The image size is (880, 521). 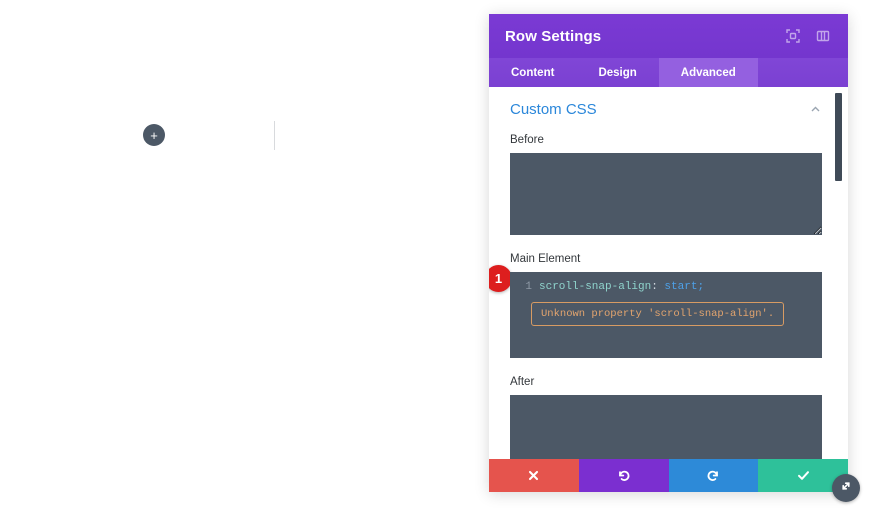 I want to click on css-property-token: scroll-snap-align, so click(x=595, y=287).